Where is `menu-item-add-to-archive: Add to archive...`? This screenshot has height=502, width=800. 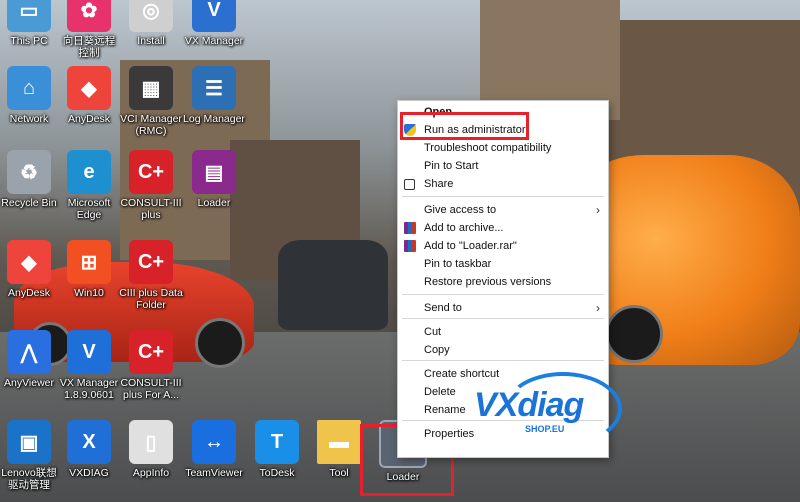
menu-item-add-to-archive: Add to archive... is located at coordinates (503, 228).